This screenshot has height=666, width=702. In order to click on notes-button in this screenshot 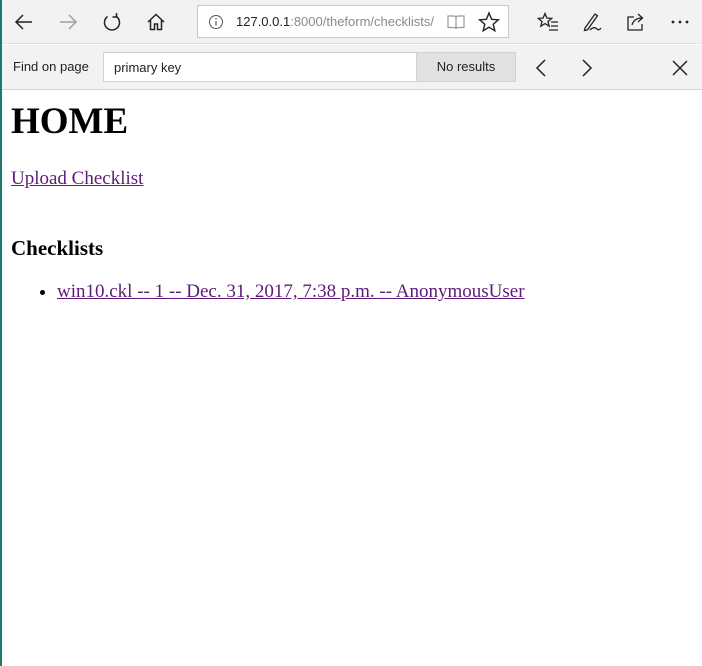, I will do `click(592, 22)`.